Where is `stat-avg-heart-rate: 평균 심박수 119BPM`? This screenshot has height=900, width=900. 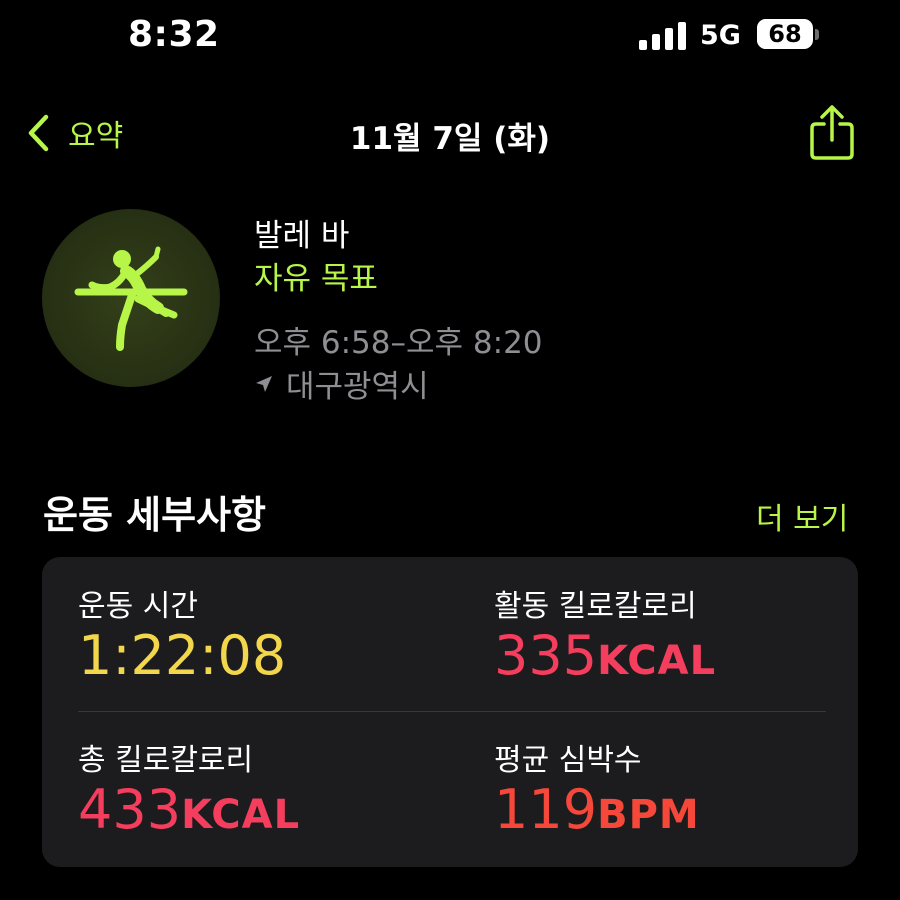 stat-avg-heart-rate: 평균 심박수 119BPM is located at coordinates (597, 786).